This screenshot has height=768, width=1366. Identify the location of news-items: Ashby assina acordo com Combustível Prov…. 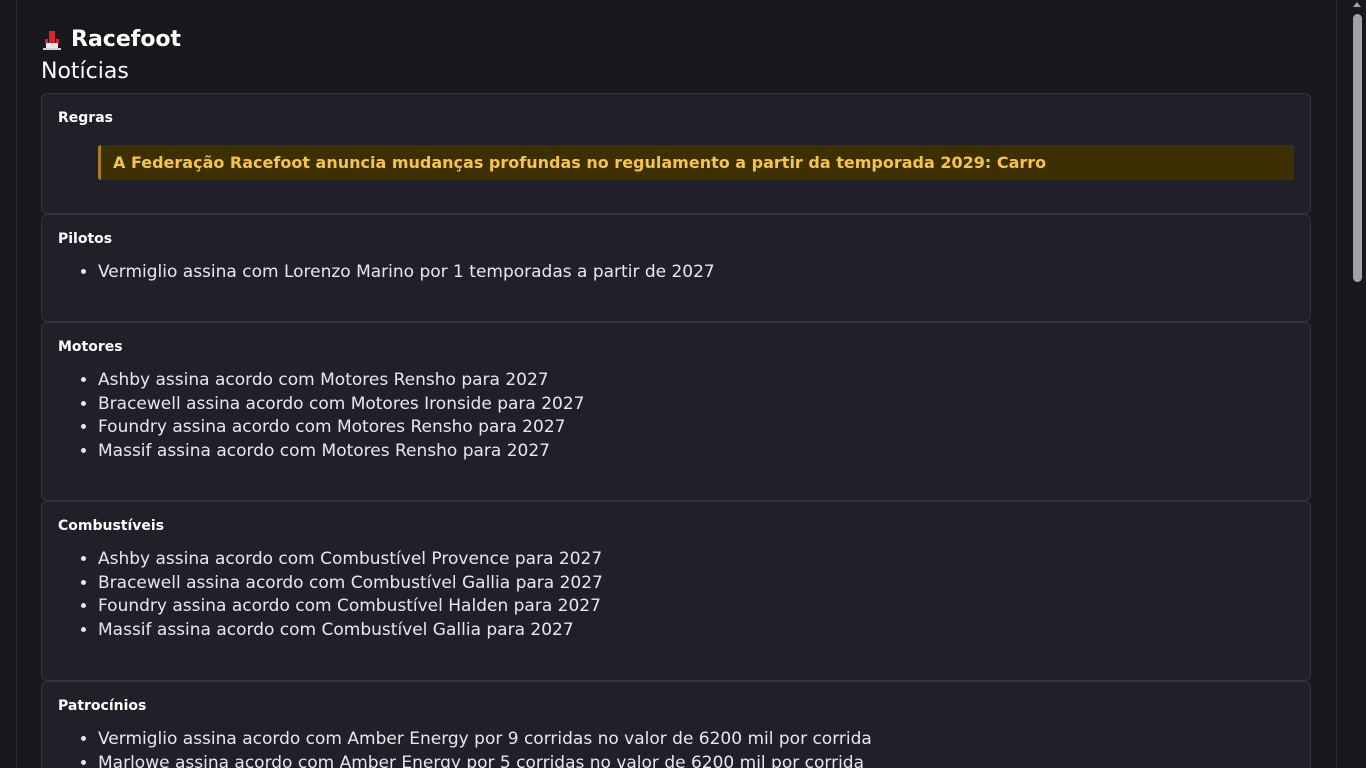
(676, 595).